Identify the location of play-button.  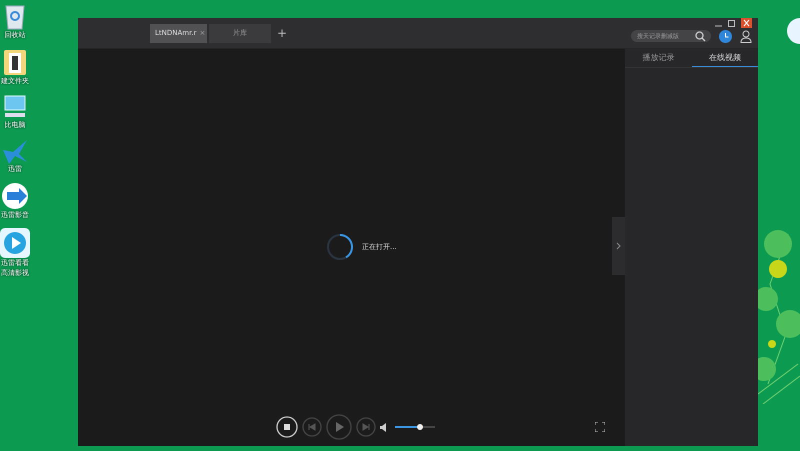
(339, 427).